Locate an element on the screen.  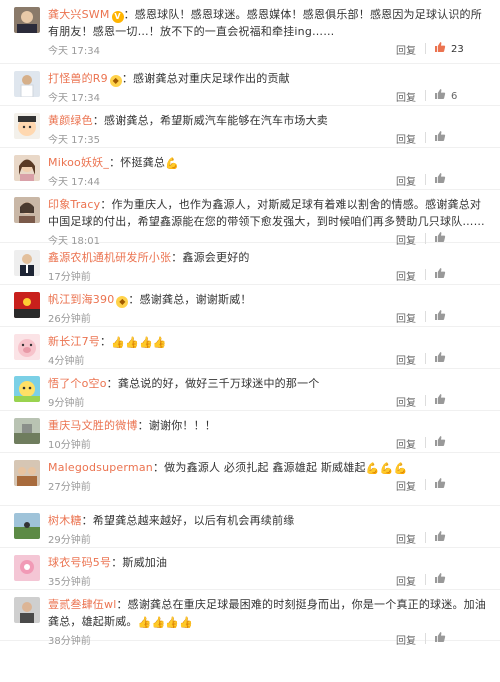
username-link: 新长江7号 is located at coordinates (74, 341).